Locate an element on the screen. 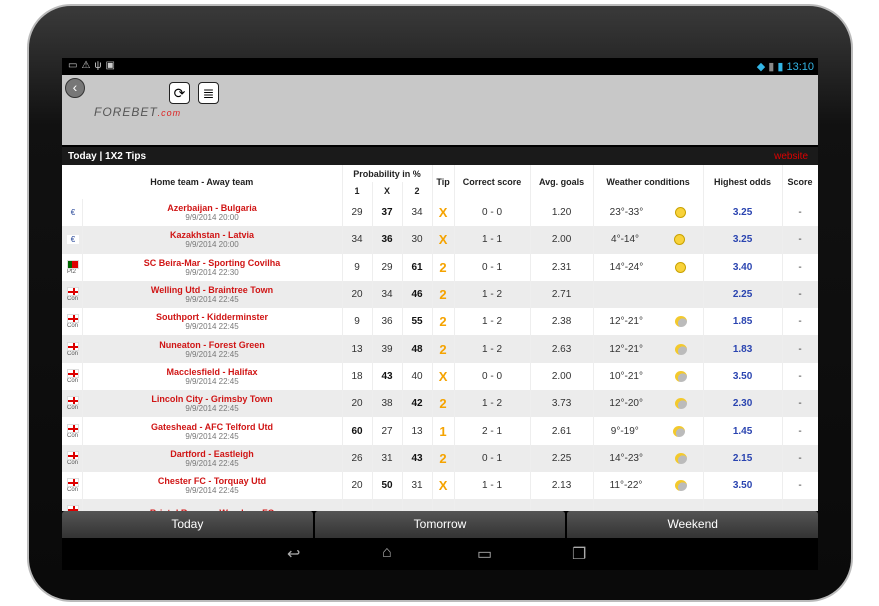  weather-cell is located at coordinates (648, 294).